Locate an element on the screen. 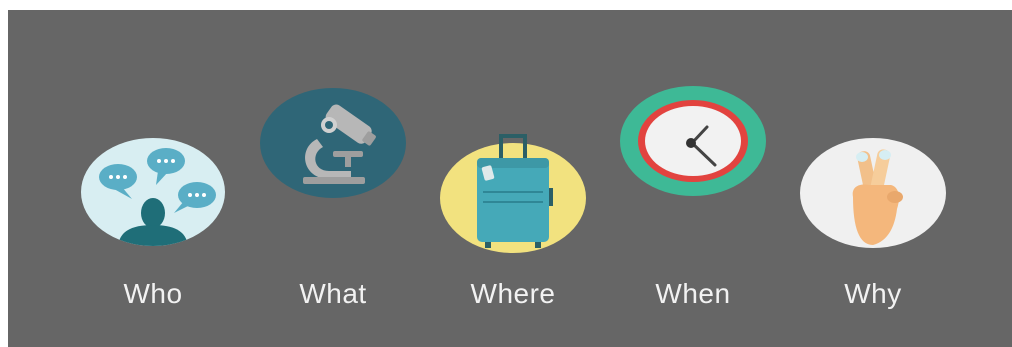  clock-icon is located at coordinates (693, 141).